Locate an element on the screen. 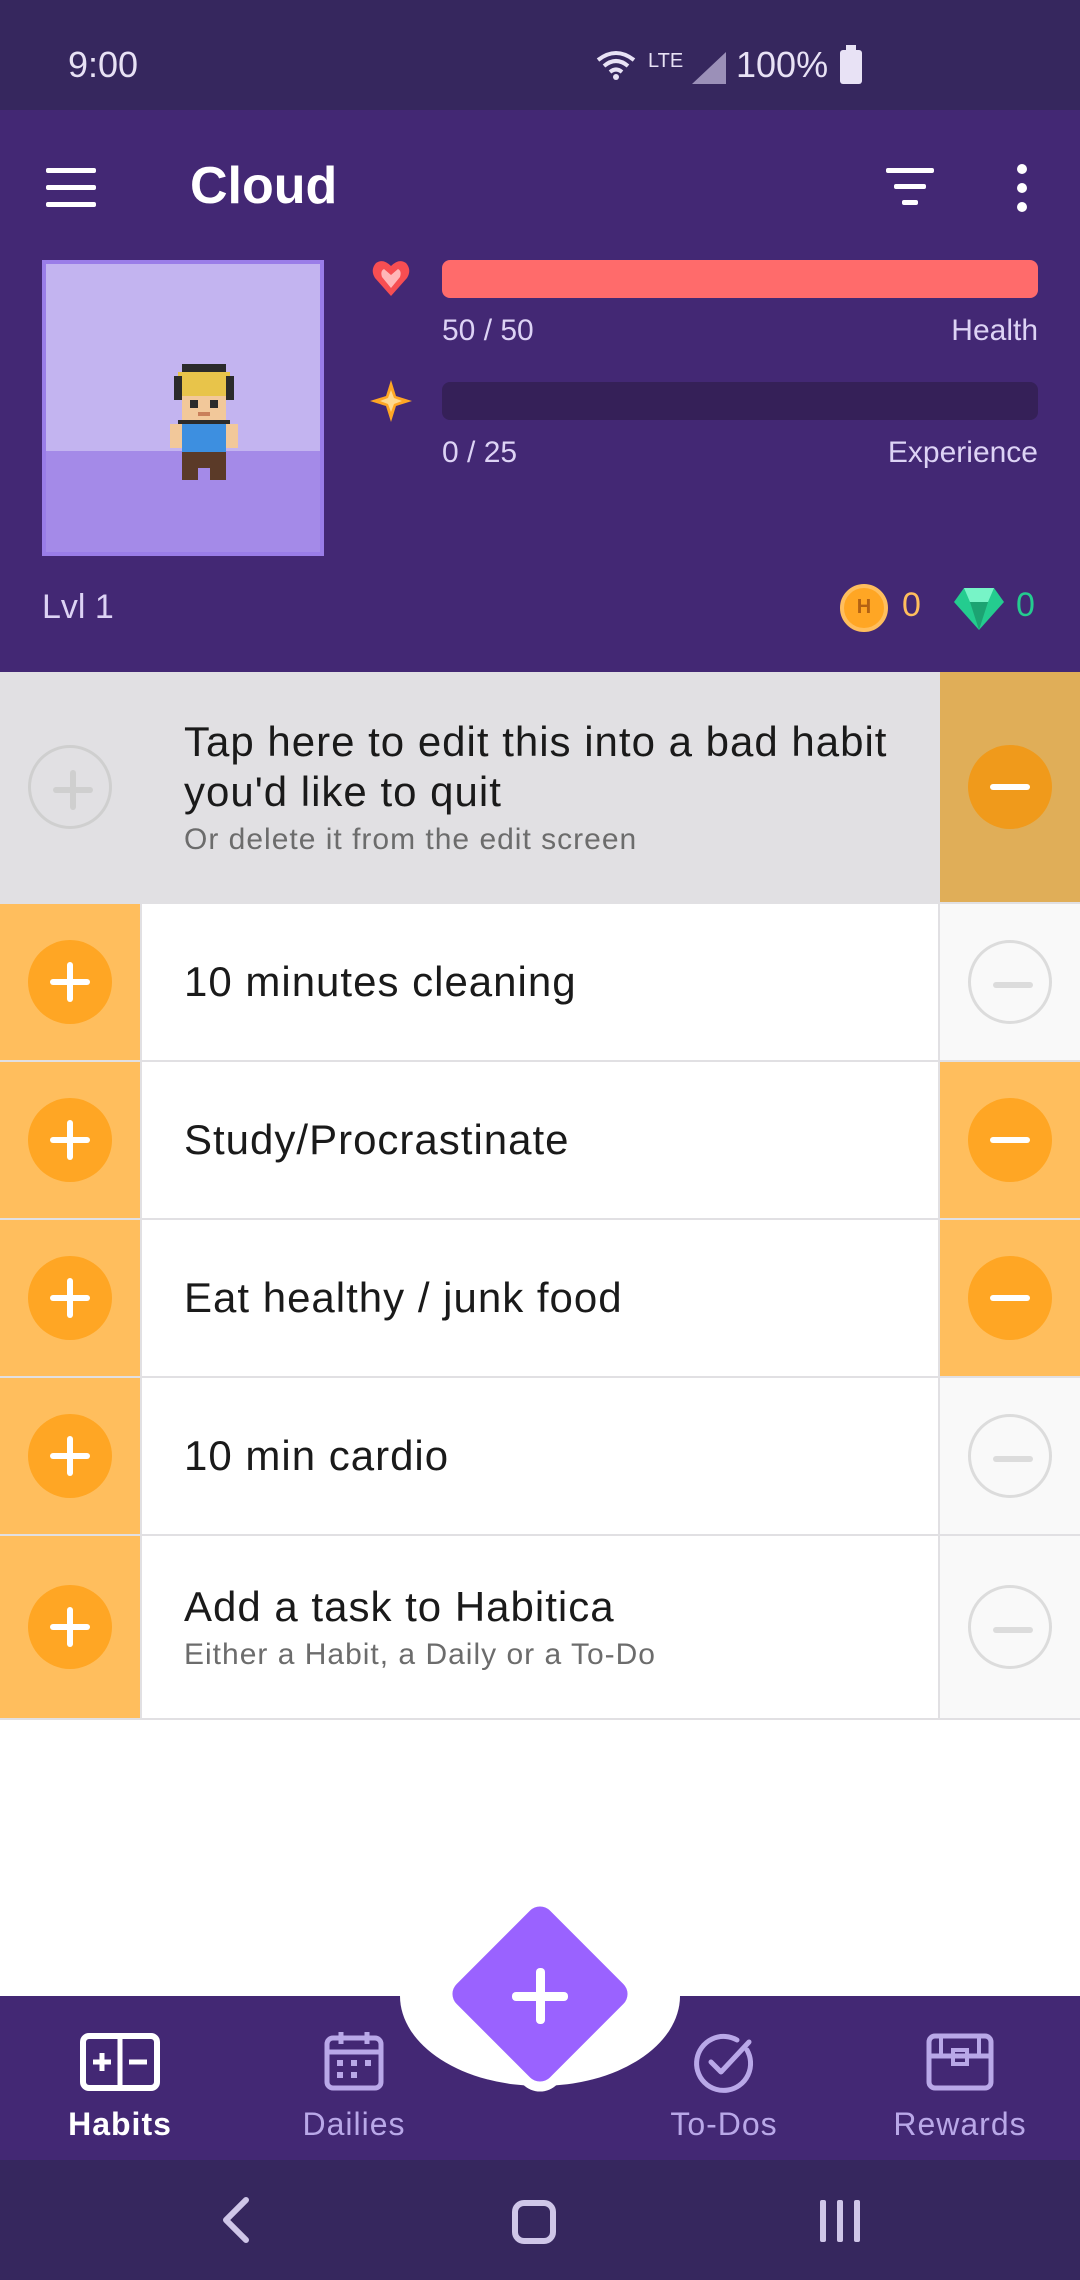  health-bar is located at coordinates (740, 279).